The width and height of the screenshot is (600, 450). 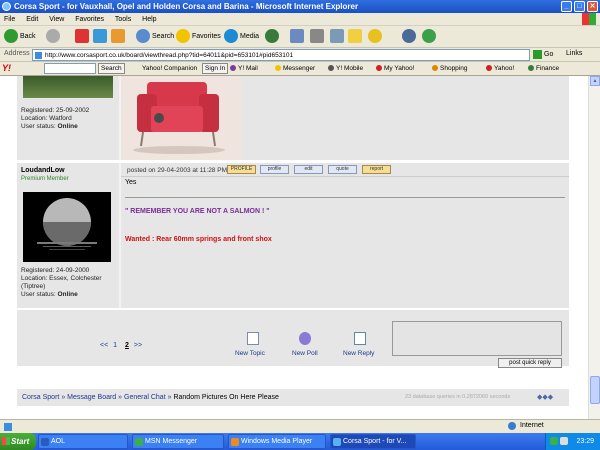 What do you see at coordinates (458, 397) in the screenshot?
I see `query-stats: 23 database queries in 0.2872060 seconds` at bounding box center [458, 397].